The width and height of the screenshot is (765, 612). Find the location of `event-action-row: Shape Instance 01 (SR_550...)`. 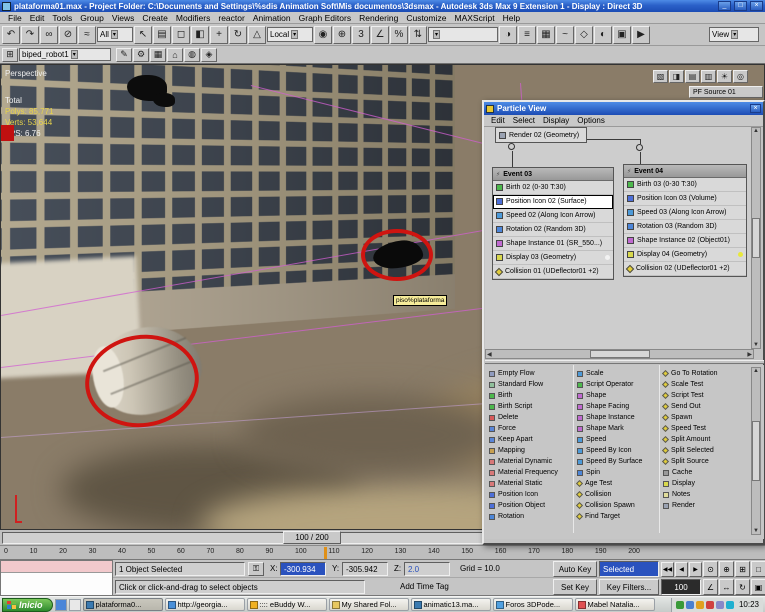

event-action-row: Shape Instance 01 (SR_550...) is located at coordinates (553, 244).